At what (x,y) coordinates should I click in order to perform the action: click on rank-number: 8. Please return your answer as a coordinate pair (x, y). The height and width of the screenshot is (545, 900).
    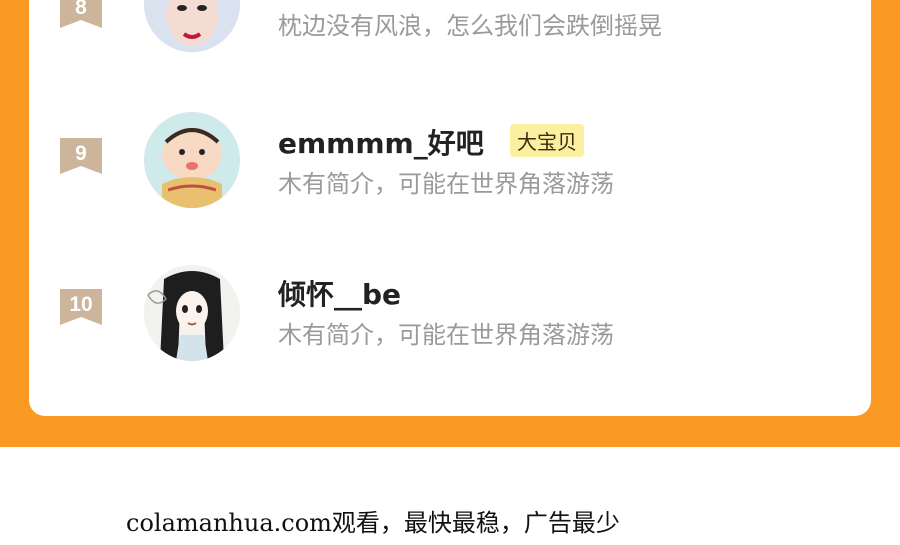
    Looking at the image, I should click on (81, 9).